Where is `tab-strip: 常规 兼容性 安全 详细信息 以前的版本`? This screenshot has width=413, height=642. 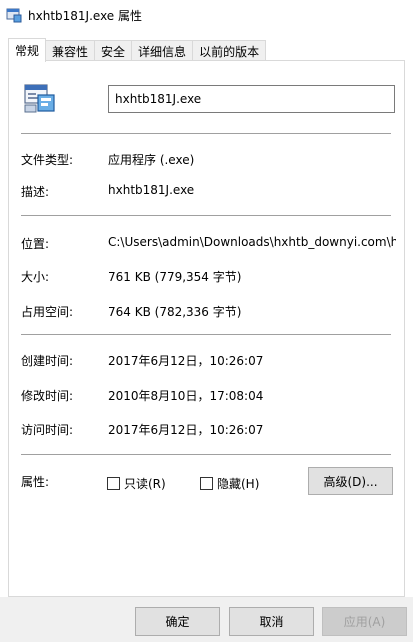
tab-strip: 常规 兼容性 安全 详细信息 以前的版本 is located at coordinates (137, 50).